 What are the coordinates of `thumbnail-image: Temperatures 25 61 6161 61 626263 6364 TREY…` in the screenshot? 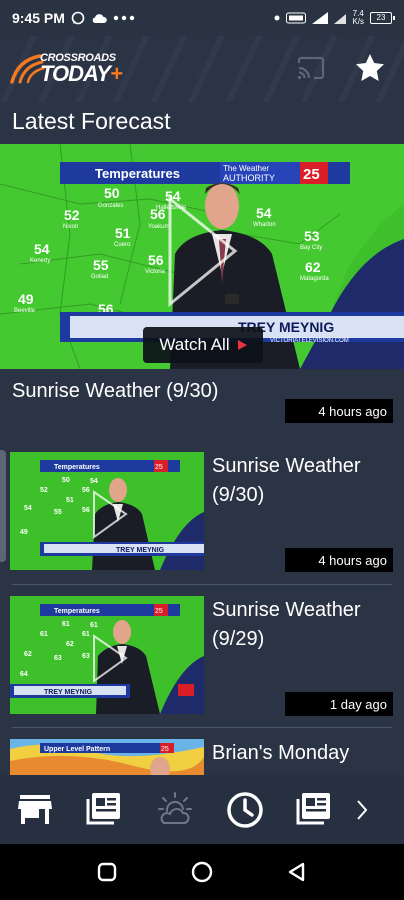 It's located at (107, 655).